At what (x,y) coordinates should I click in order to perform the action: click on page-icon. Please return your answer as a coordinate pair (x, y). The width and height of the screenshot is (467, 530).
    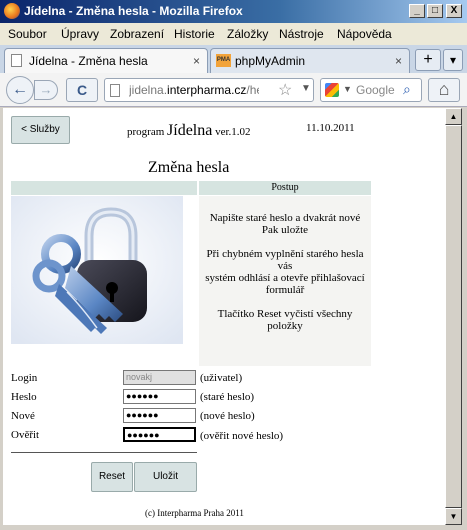
    Looking at the image, I should click on (16, 60).